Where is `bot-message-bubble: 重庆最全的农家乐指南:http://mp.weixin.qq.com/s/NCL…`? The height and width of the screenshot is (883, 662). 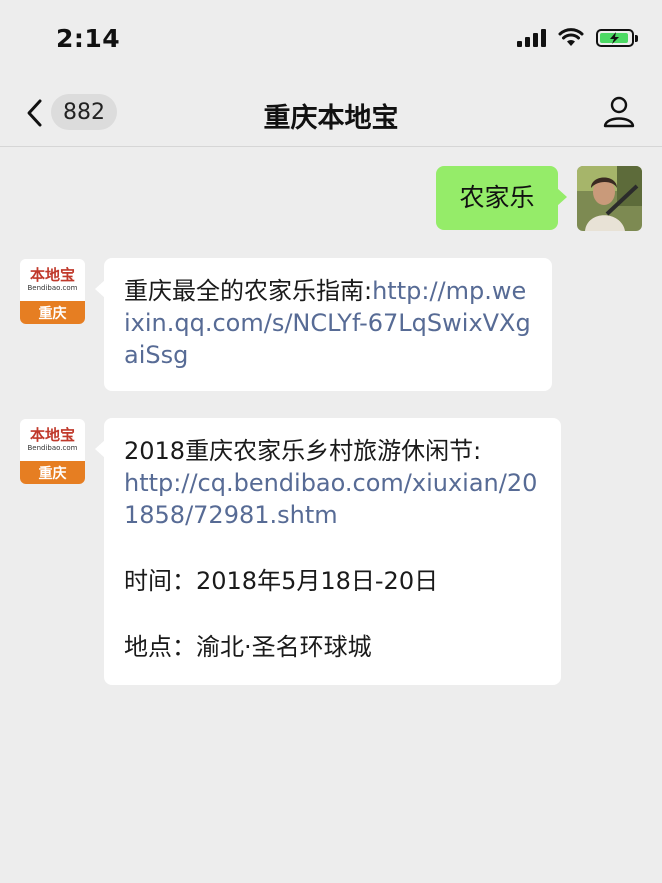
bot-message-bubble: 重庆最全的农家乐指南:http://mp.weixin.qq.com/s/NCL… is located at coordinates (323, 324).